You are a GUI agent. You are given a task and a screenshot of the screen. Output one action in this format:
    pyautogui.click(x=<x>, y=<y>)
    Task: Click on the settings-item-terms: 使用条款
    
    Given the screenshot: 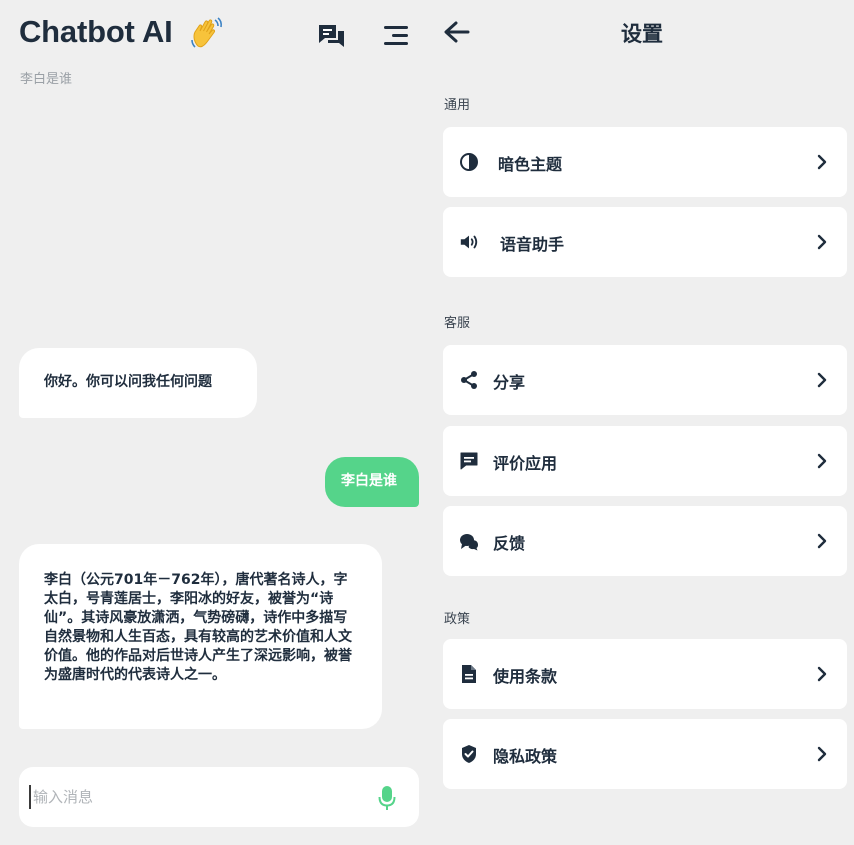 What is the action you would take?
    pyautogui.click(x=645, y=674)
    